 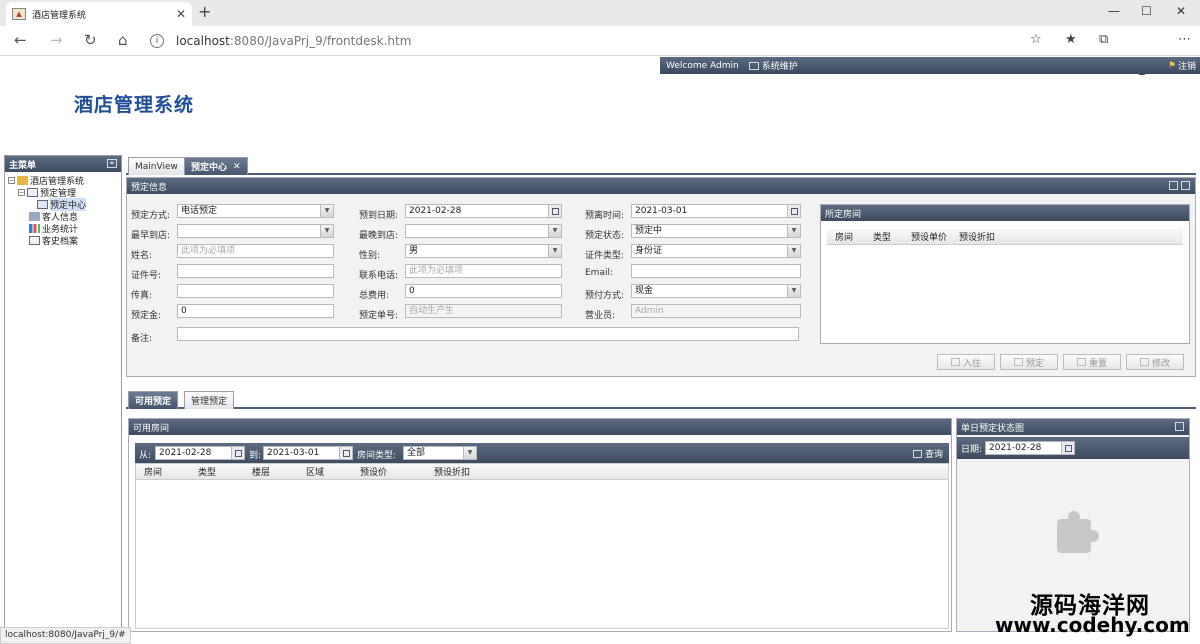 I want to click on select-value: 现金, so click(x=644, y=291).